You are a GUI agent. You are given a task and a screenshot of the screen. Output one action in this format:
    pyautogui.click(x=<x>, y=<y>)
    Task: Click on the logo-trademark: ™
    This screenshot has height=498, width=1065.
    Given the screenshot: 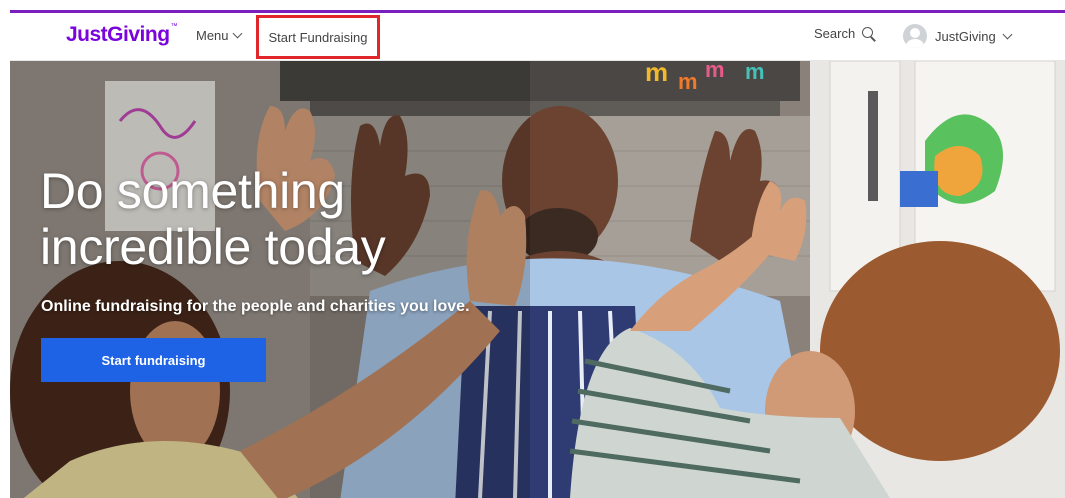 What is the action you would take?
    pyautogui.click(x=174, y=26)
    